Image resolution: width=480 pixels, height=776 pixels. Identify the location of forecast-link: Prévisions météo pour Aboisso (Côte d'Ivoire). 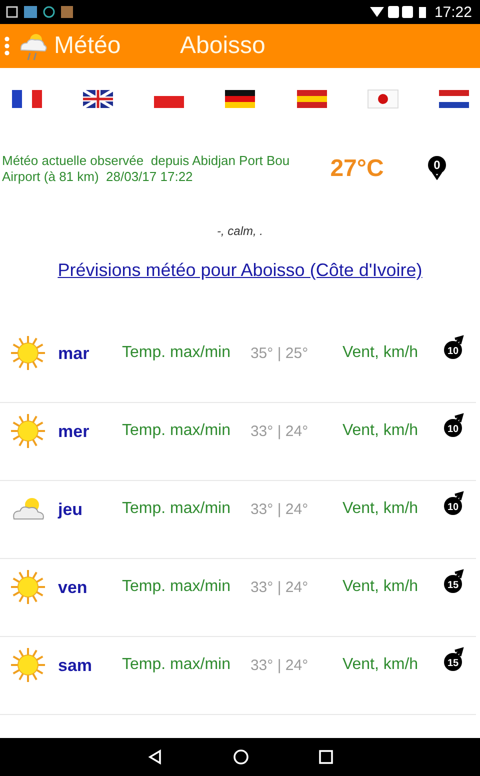
(240, 270).